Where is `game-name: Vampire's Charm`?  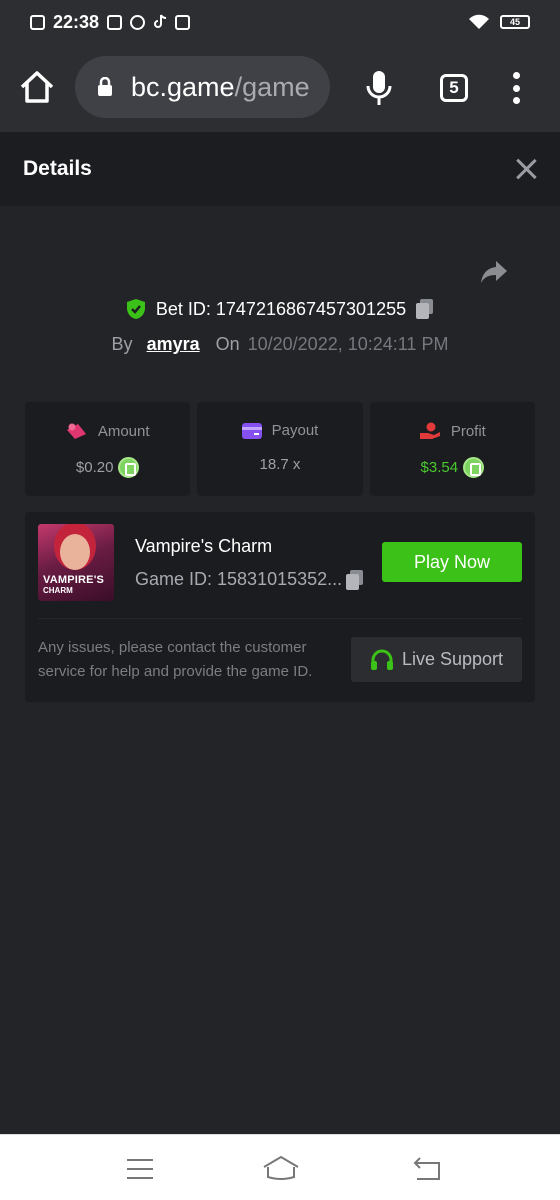
game-name: Vampire's Charm is located at coordinates (204, 546).